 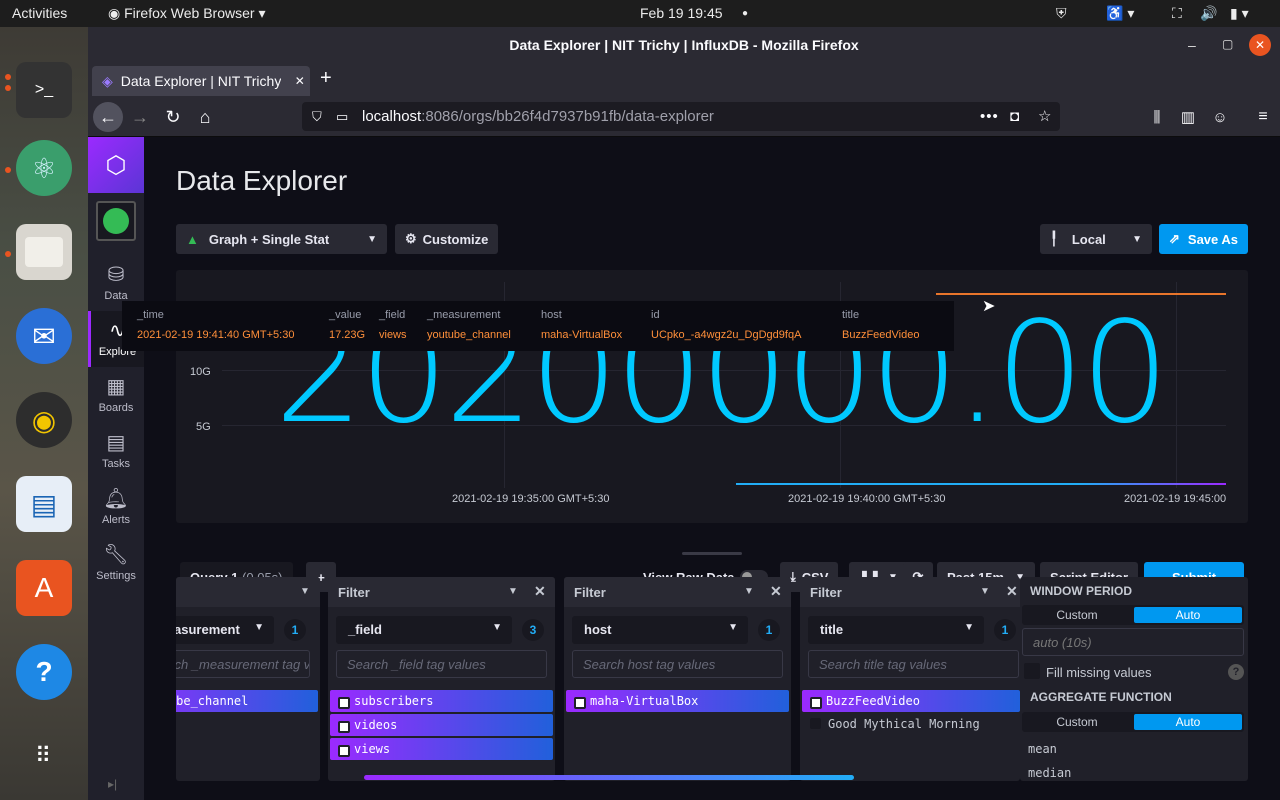 What do you see at coordinates (1061, 13) in the screenshot?
I see `shield-icon: ⛨` at bounding box center [1061, 13].